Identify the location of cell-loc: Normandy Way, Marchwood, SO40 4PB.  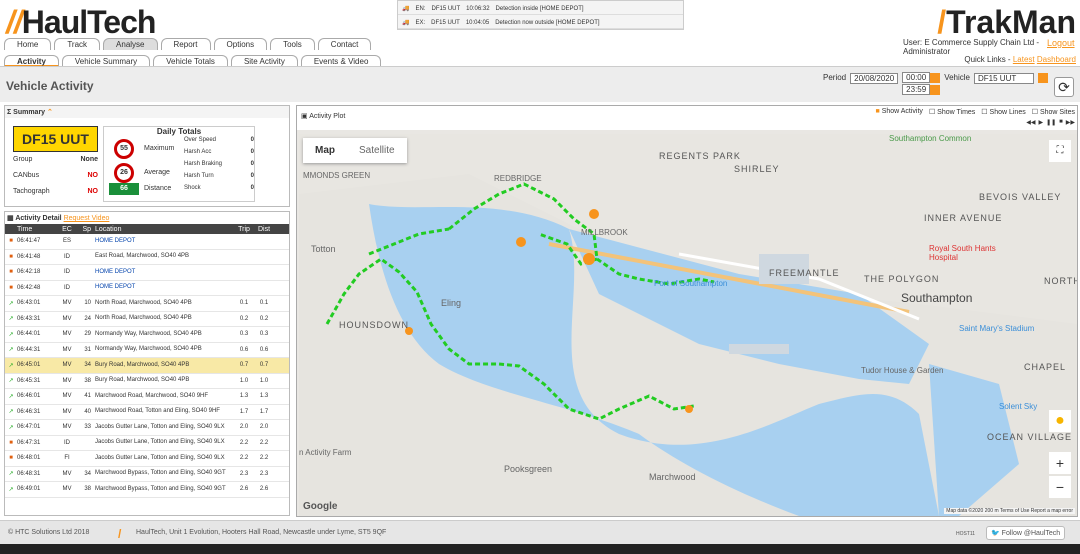
(148, 333).